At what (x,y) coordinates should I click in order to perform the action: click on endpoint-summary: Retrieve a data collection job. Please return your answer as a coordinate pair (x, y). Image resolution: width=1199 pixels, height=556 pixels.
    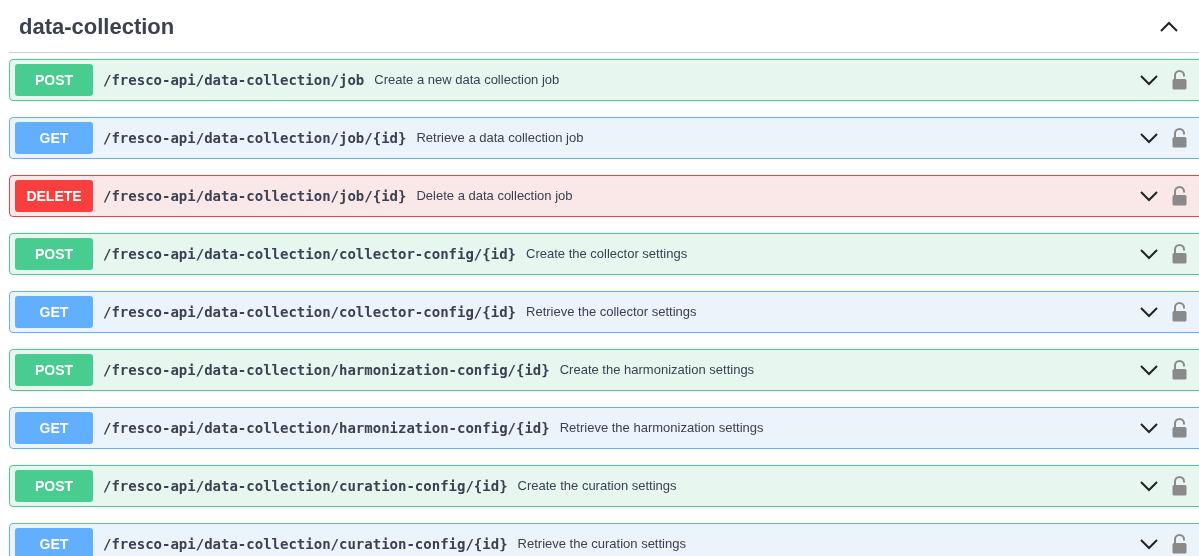
    Looking at the image, I should click on (500, 138).